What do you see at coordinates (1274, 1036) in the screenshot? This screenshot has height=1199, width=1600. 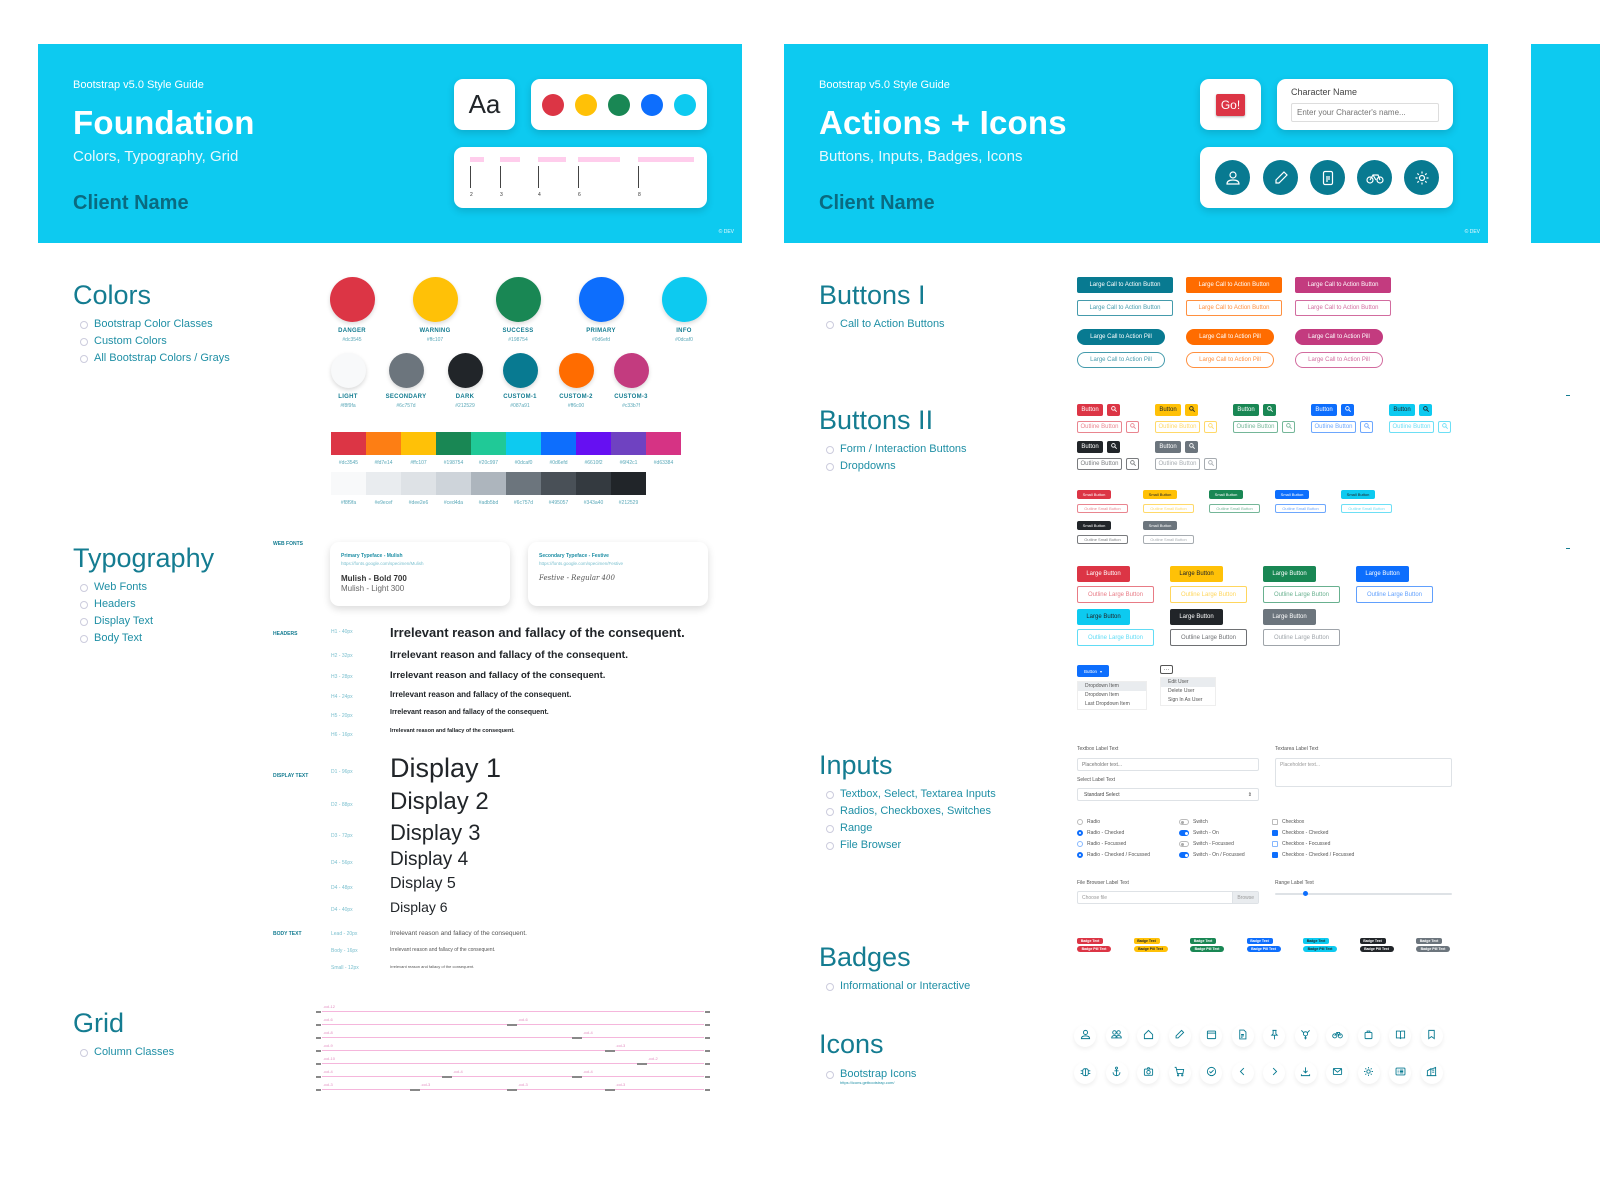 I see `pin-icon-button` at bounding box center [1274, 1036].